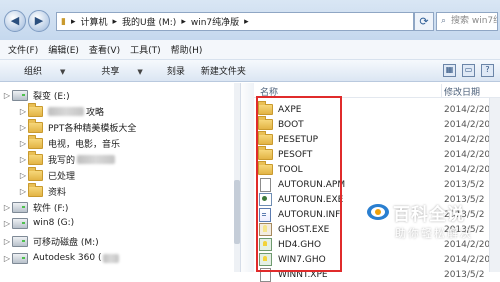 Image resolution: width=500 pixels, height=282 pixels. Describe the element at coordinates (47, 174) in the screenshot. I see `nav-item: ▷ 已处理` at that location.